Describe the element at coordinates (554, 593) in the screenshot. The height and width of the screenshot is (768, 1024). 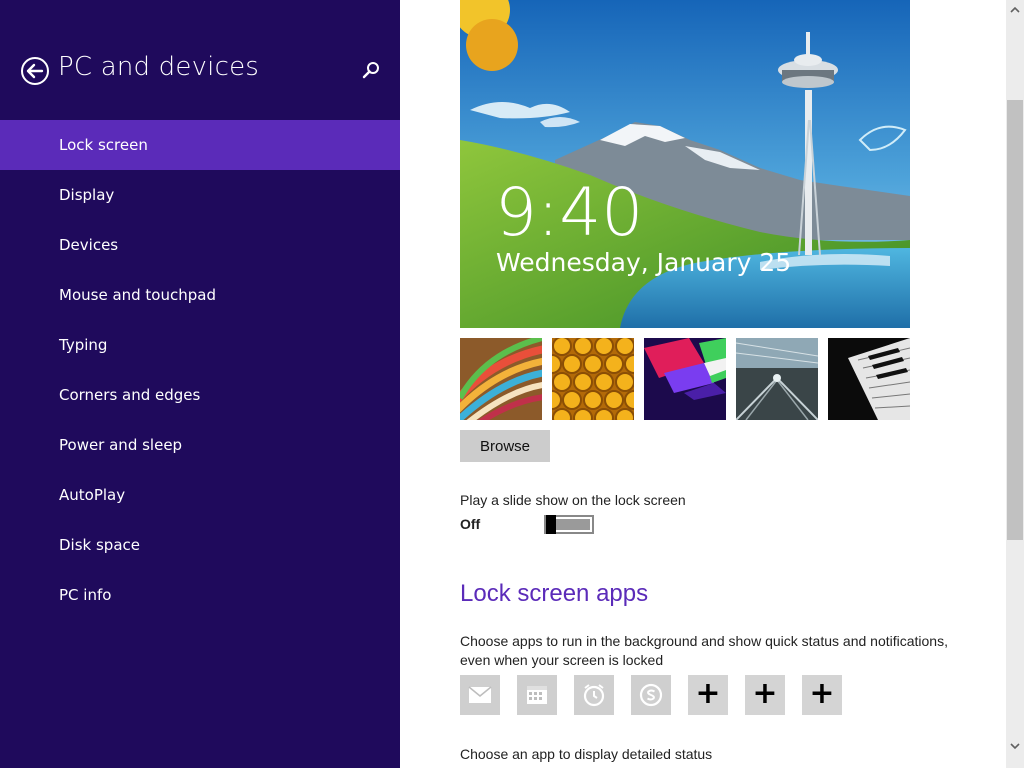
I see `lock-screen-apps-heading: Lock screen apps` at that location.